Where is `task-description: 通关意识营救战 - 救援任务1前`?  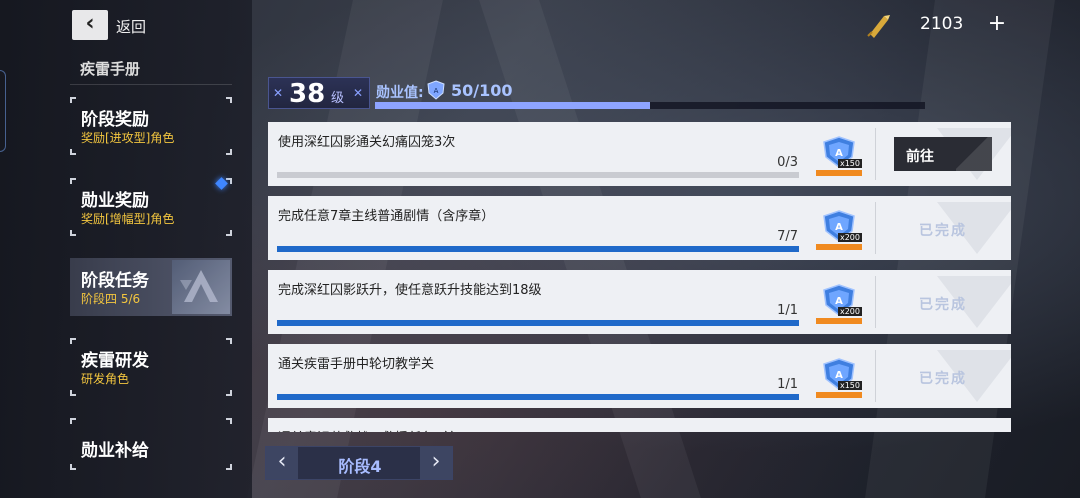
task-description: 通关意识营救战 - 救援任务1前 is located at coordinates (366, 429).